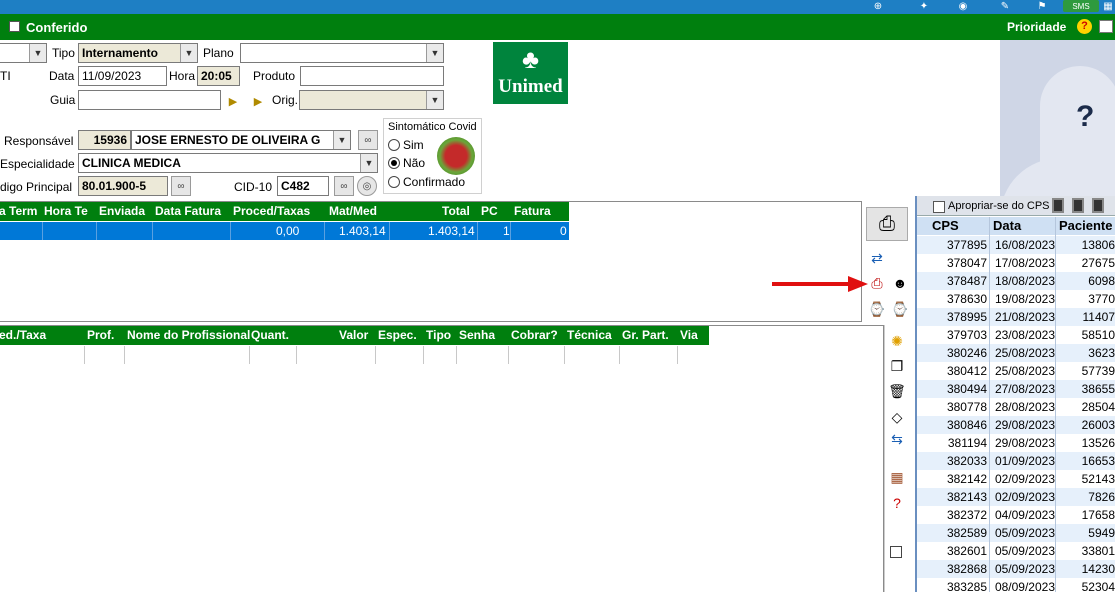 This screenshot has width=1115, height=592. What do you see at coordinates (589, 335) in the screenshot?
I see `col-header: Técnica` at bounding box center [589, 335].